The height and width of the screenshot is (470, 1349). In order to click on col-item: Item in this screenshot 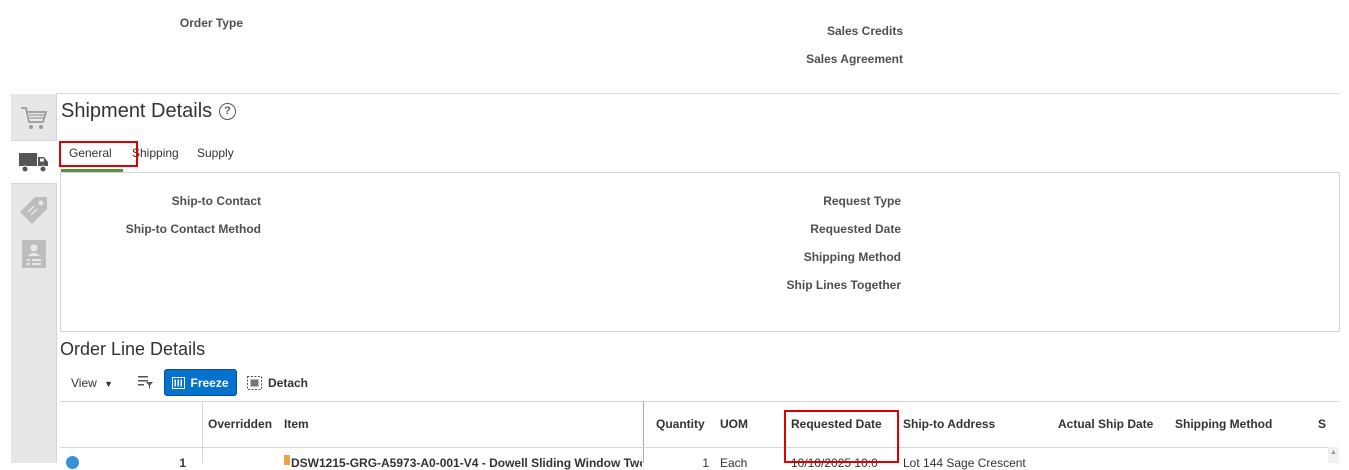, I will do `click(296, 424)`.